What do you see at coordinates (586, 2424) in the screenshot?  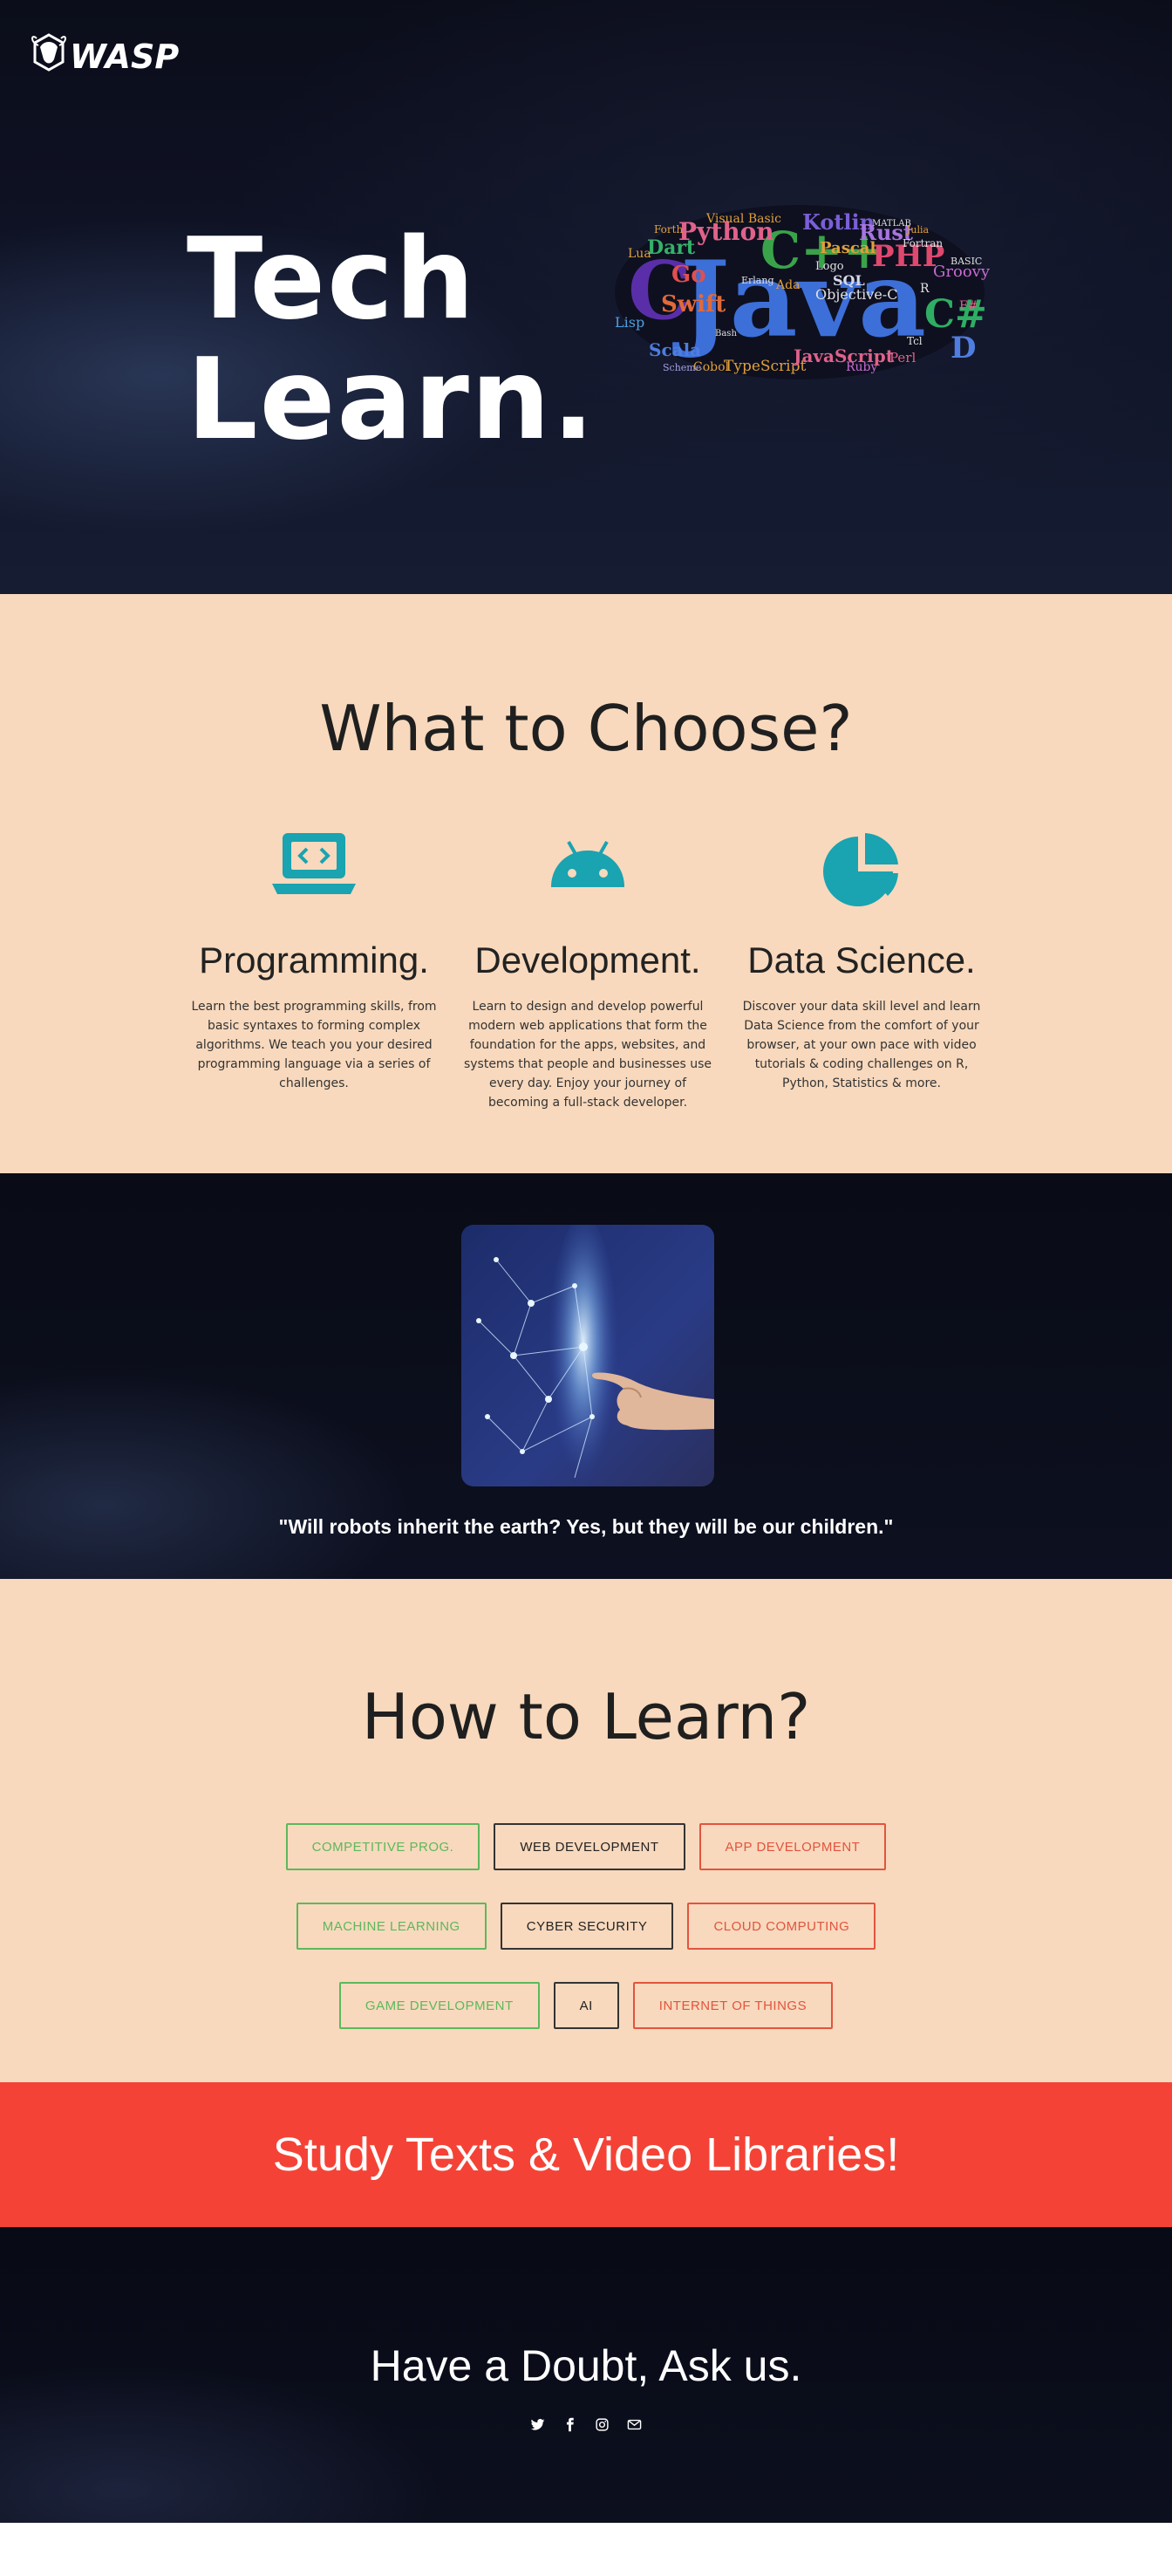 I see `social-links` at bounding box center [586, 2424].